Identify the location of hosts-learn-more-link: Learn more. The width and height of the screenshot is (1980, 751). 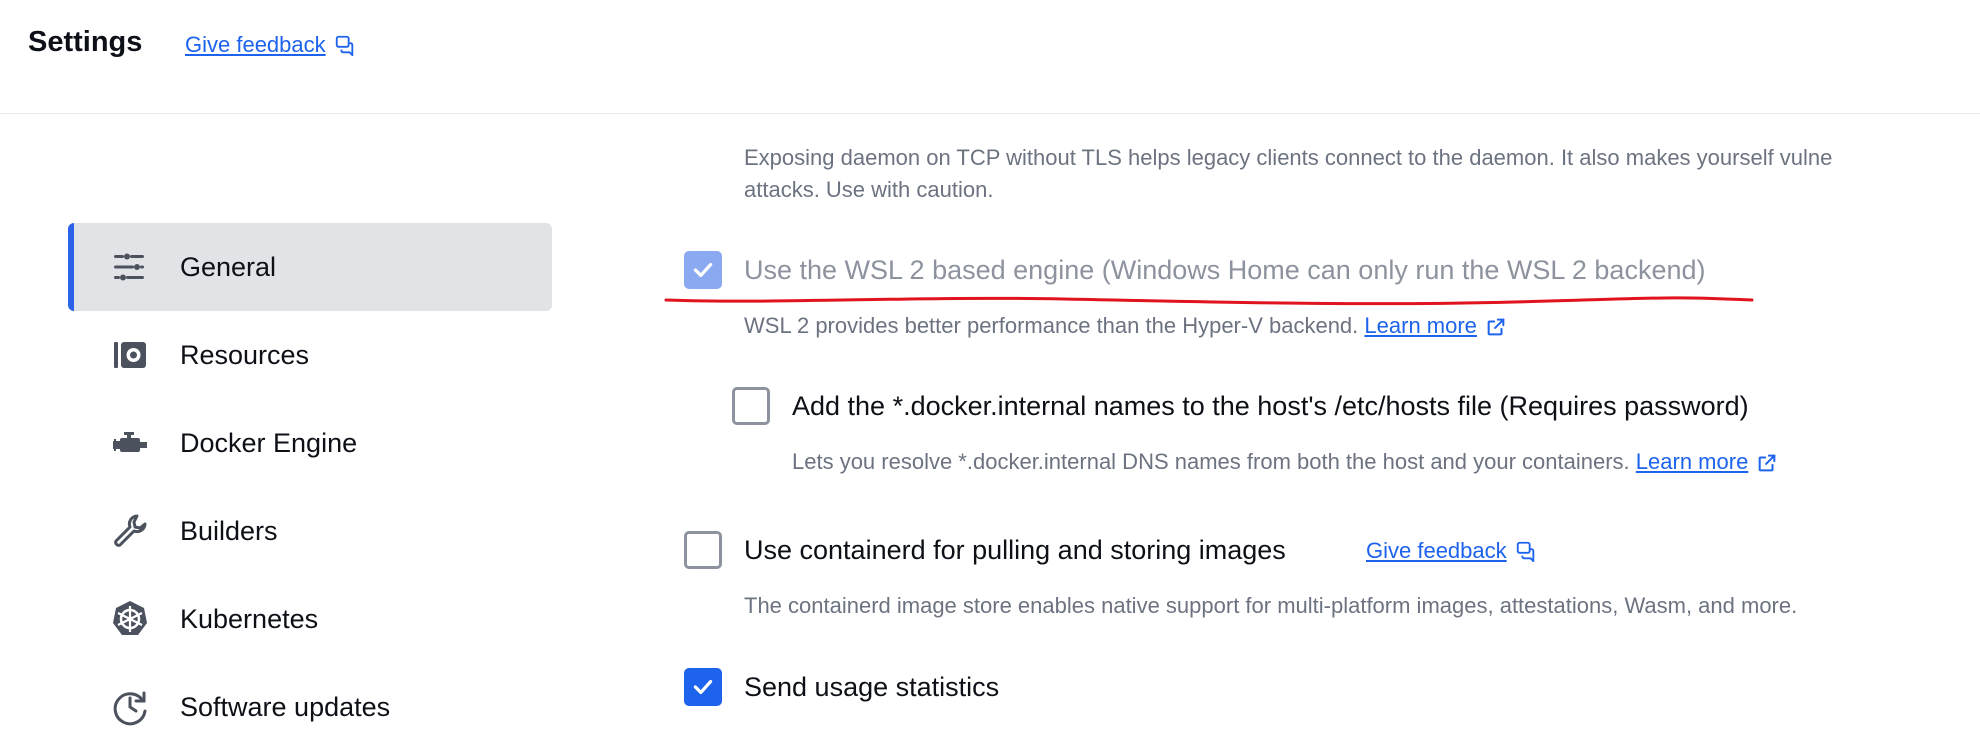
(1692, 461).